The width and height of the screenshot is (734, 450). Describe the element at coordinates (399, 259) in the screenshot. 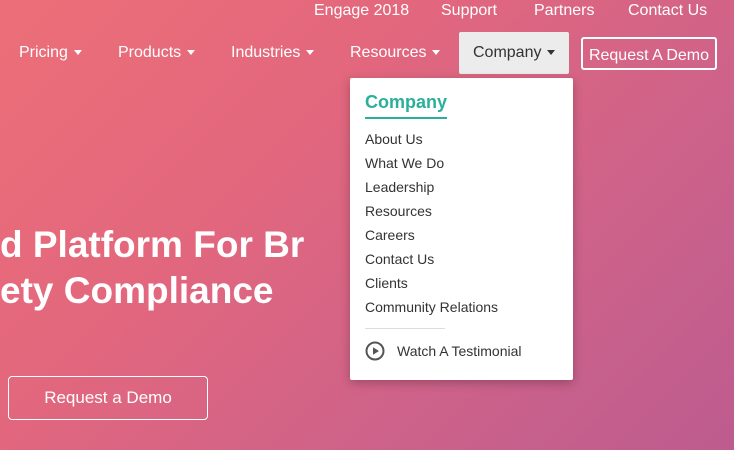

I see `dropdown-item-contact-us: Contact Us` at that location.